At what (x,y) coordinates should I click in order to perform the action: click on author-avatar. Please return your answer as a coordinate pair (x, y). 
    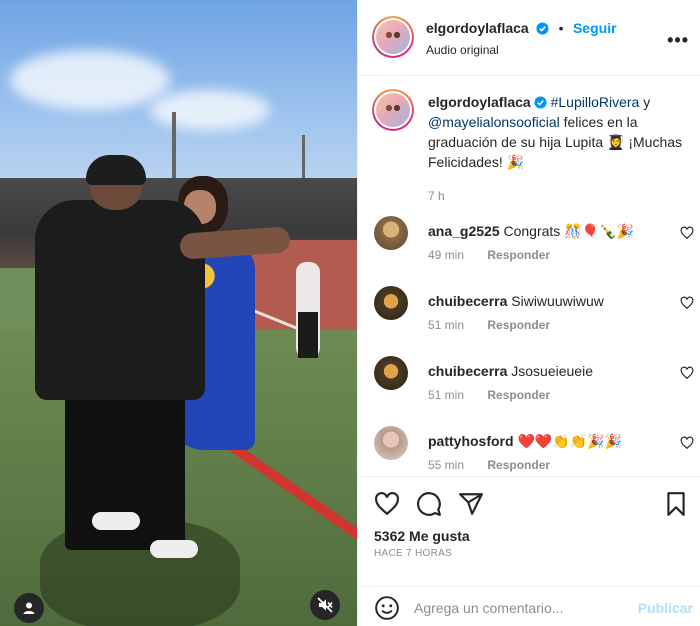
    Looking at the image, I should click on (393, 37).